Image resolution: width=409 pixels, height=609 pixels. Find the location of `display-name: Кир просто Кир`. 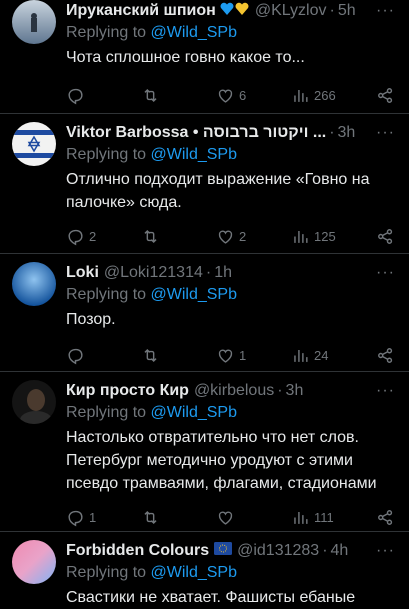

display-name: Кир просто Кир is located at coordinates (127, 391).